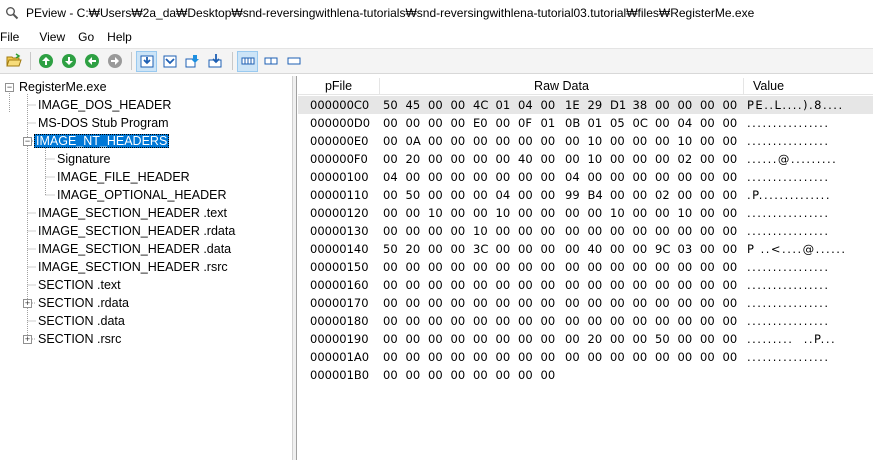  I want to click on hex-byte: 10, so click(507, 213).